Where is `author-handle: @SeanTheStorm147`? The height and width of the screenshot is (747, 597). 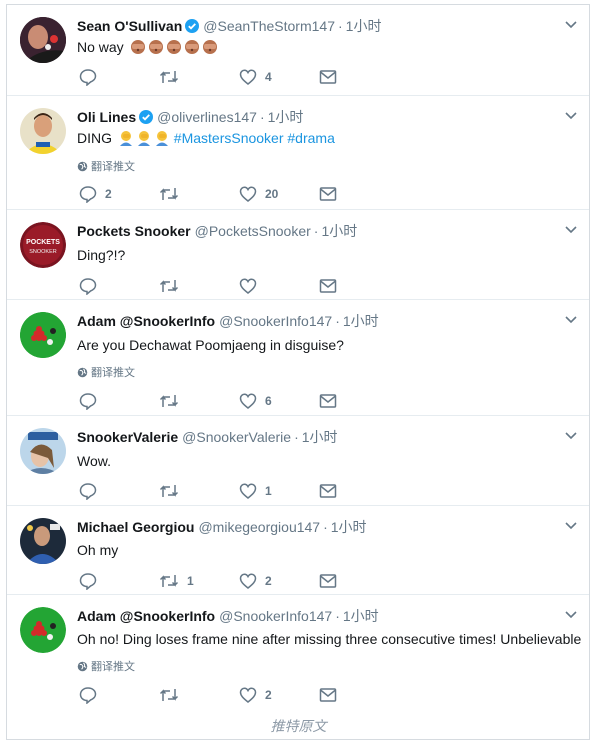 author-handle: @SeanTheStorm147 is located at coordinates (269, 26).